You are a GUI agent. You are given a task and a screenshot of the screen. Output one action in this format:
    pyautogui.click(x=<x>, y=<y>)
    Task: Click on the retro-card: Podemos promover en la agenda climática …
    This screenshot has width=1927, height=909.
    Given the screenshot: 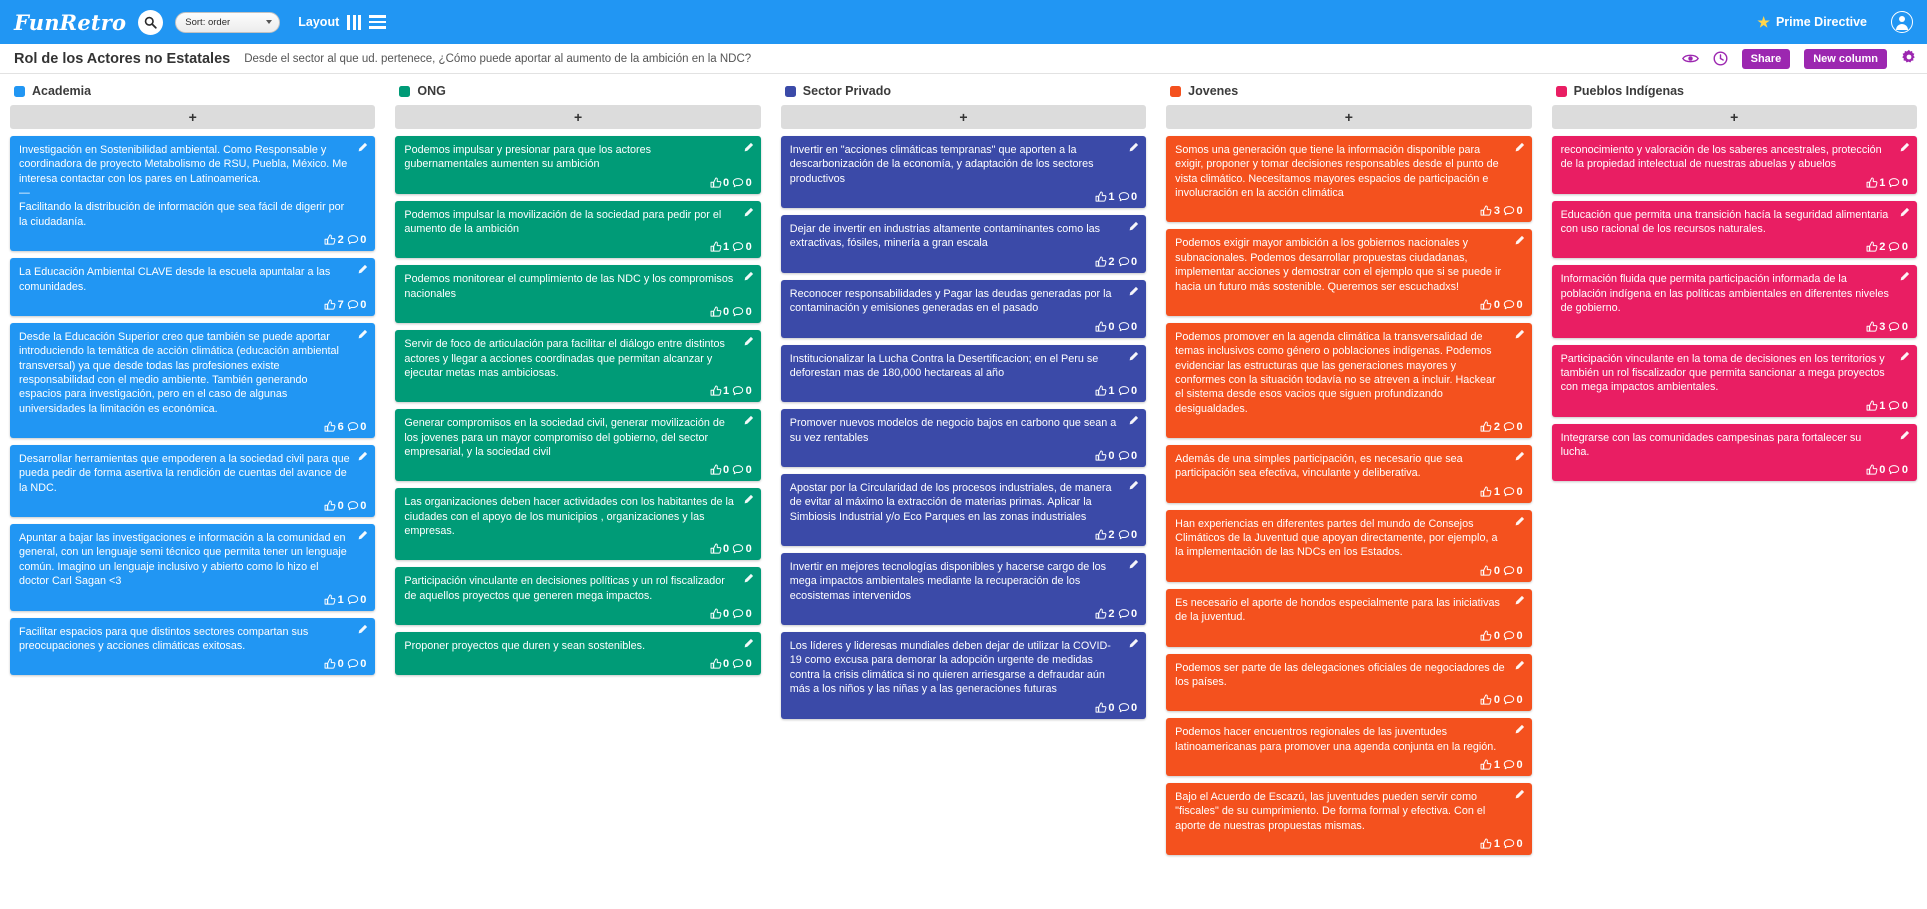 What is the action you would take?
    pyautogui.click(x=1349, y=380)
    